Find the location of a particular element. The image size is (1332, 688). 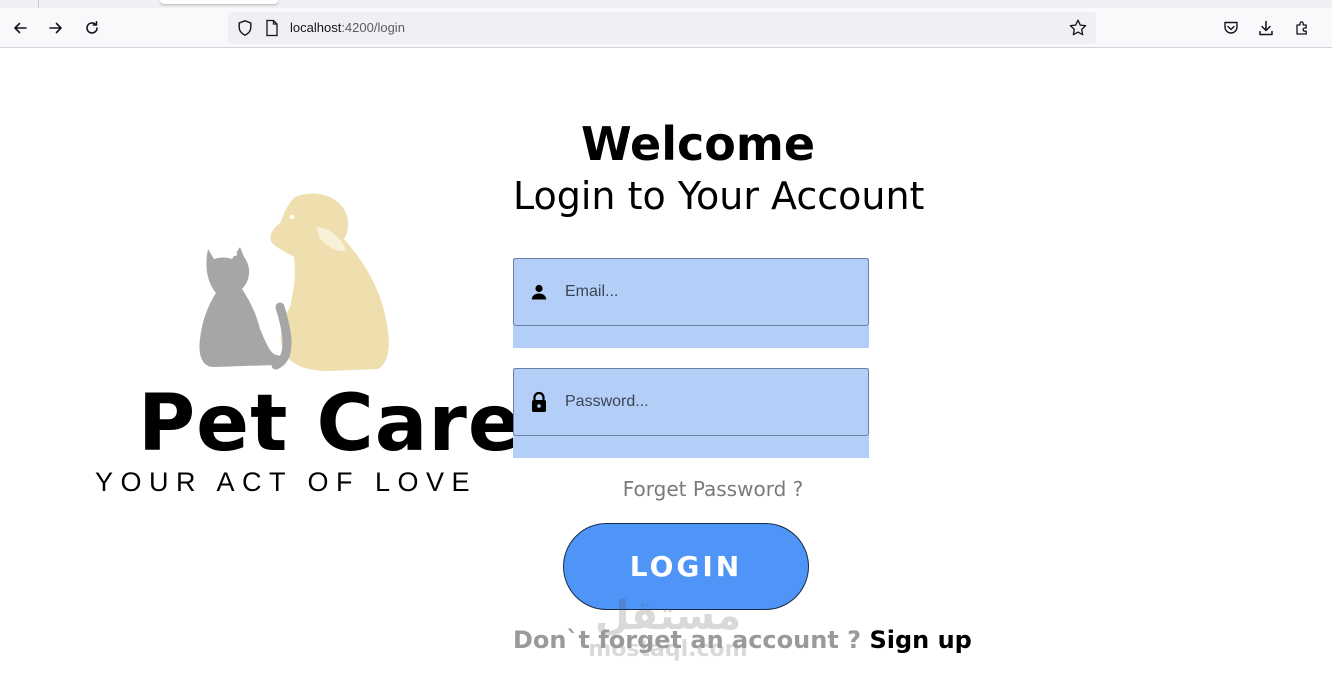

email-field-container is located at coordinates (691, 303).